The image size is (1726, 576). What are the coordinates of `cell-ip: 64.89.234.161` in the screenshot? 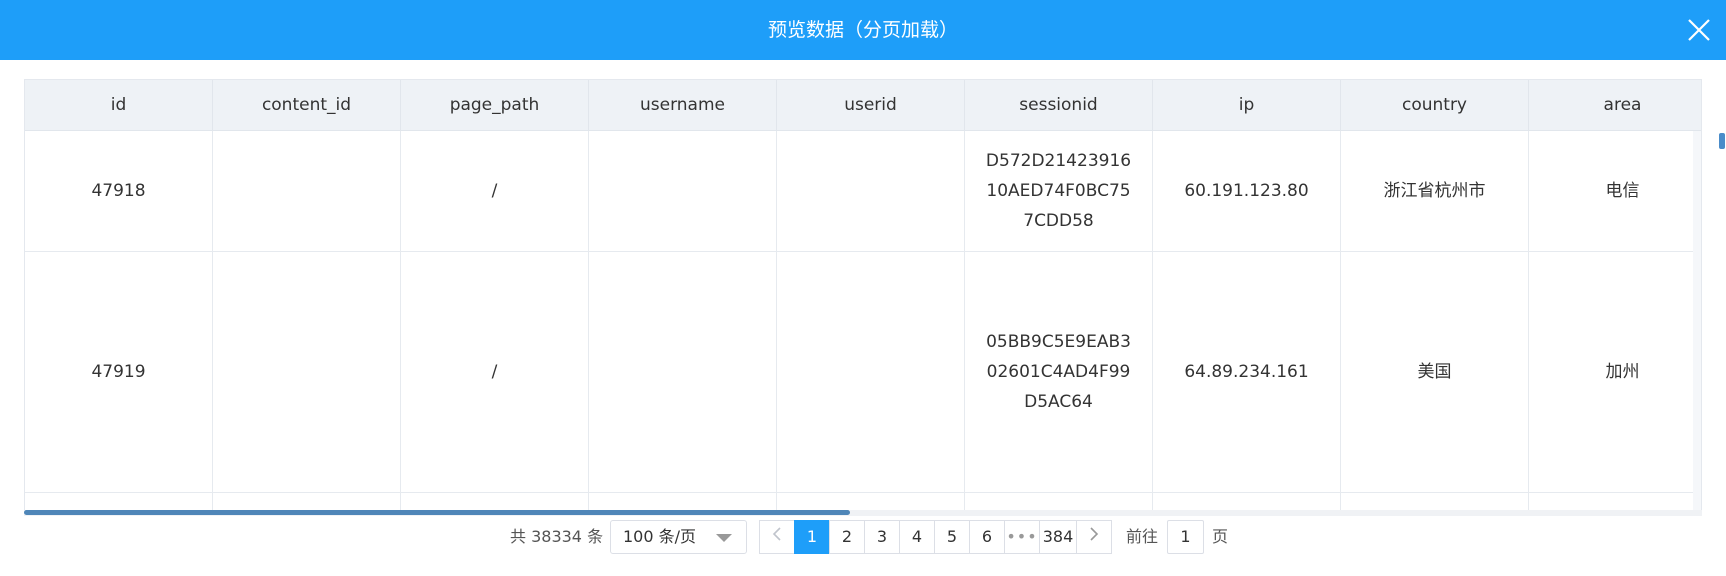 It's located at (1247, 372).